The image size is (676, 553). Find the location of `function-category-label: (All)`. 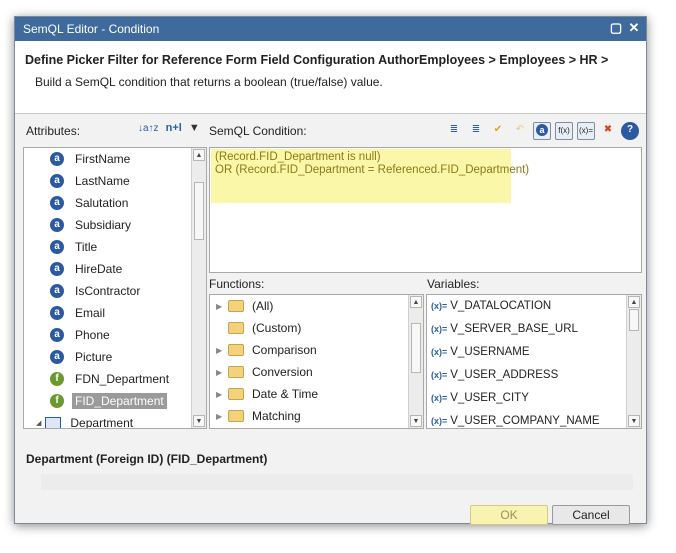

function-category-label: (All) is located at coordinates (263, 306).